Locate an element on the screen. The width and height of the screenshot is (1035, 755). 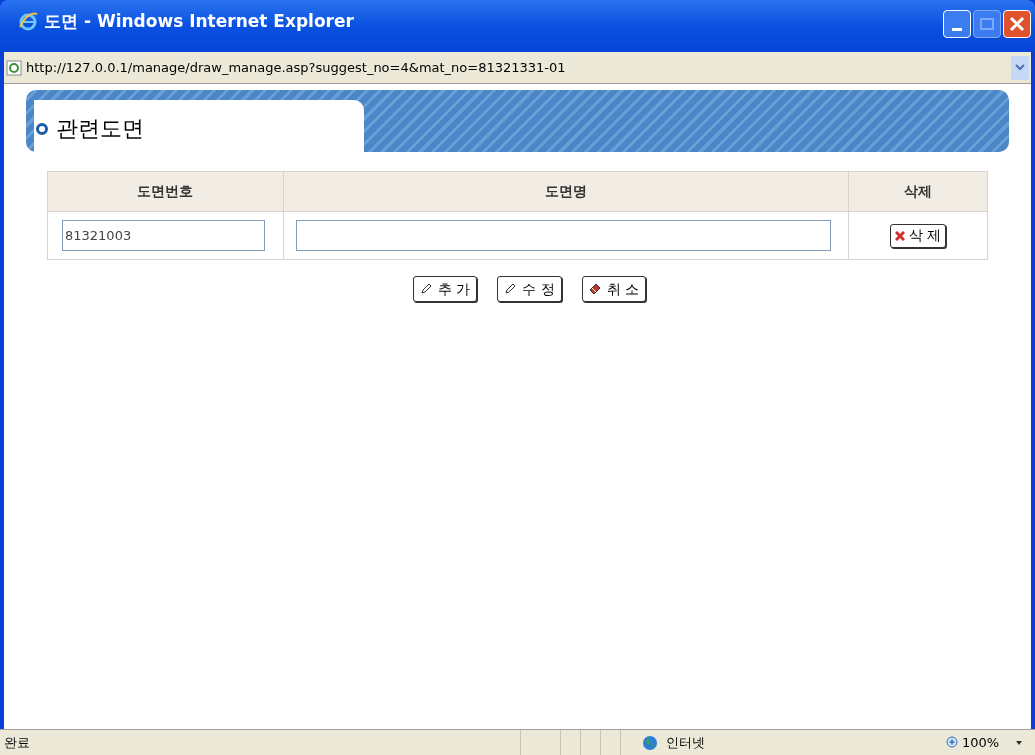
drawing-number-field: 81321003 is located at coordinates (163, 235).